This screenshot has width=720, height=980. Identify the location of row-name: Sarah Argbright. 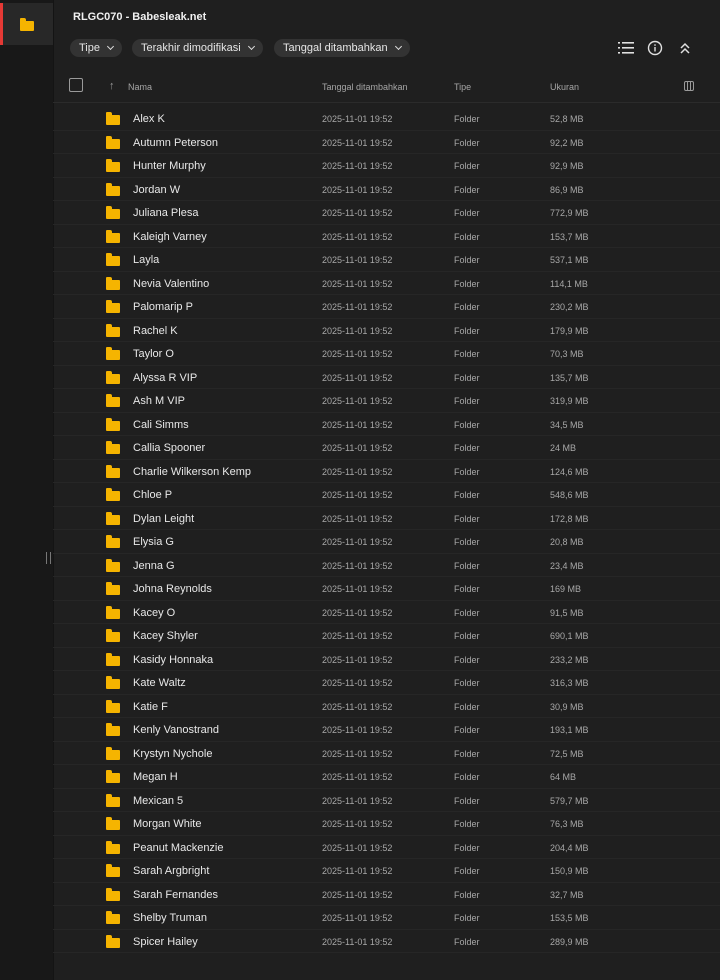
(171, 871).